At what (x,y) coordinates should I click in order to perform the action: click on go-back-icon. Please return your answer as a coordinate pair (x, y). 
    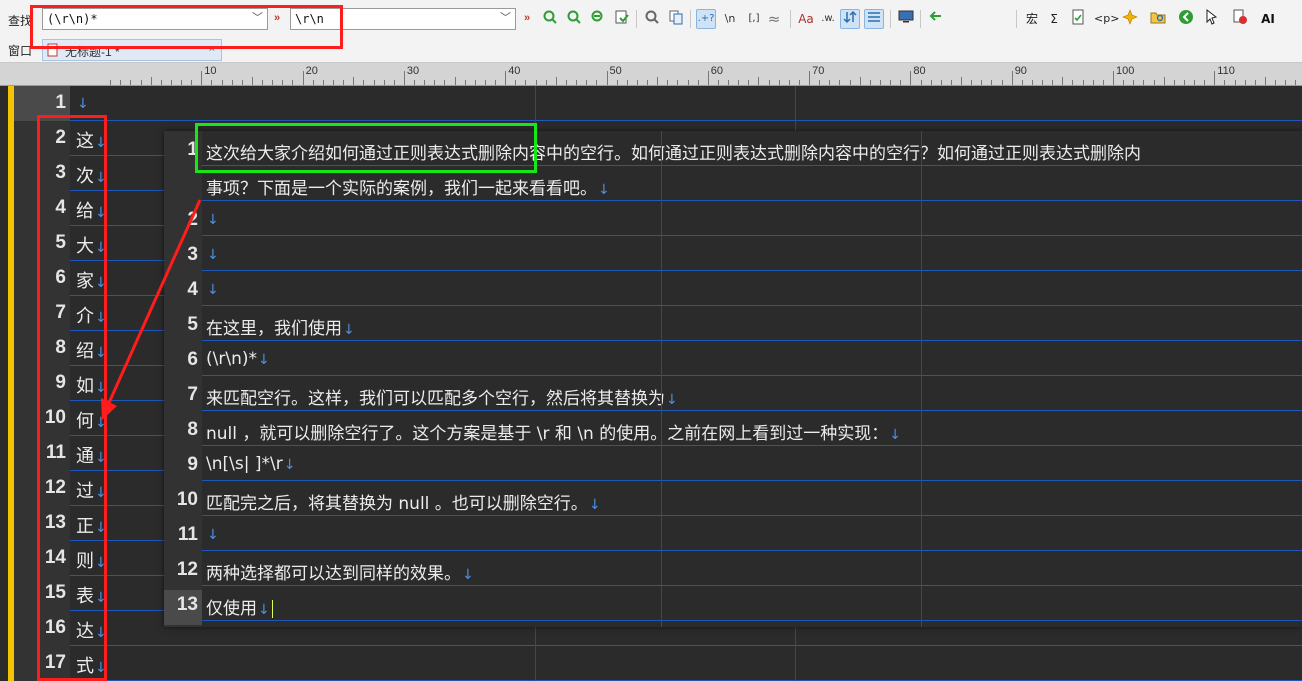
    Looking at the image, I should click on (1186, 19).